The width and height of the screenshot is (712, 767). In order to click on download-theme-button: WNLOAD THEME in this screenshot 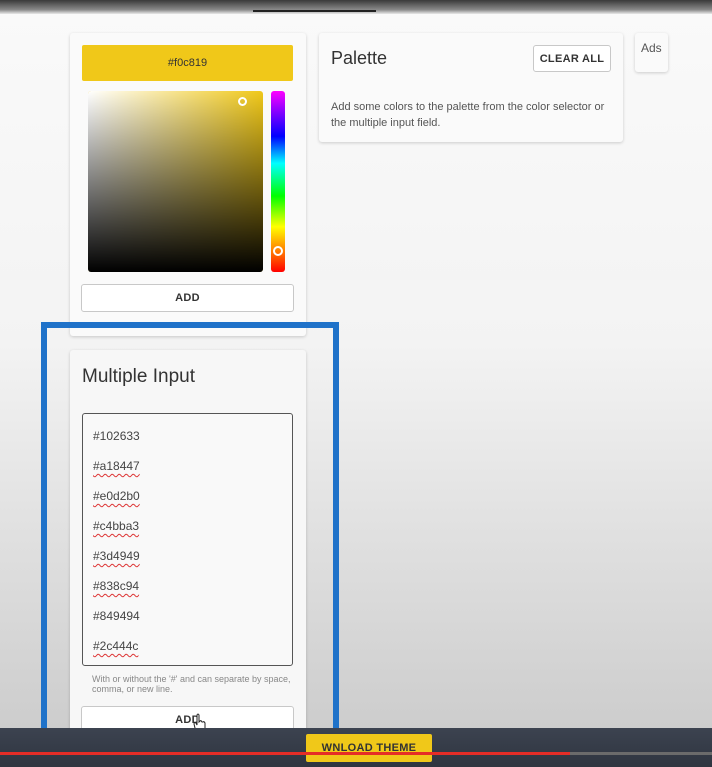, I will do `click(369, 748)`.